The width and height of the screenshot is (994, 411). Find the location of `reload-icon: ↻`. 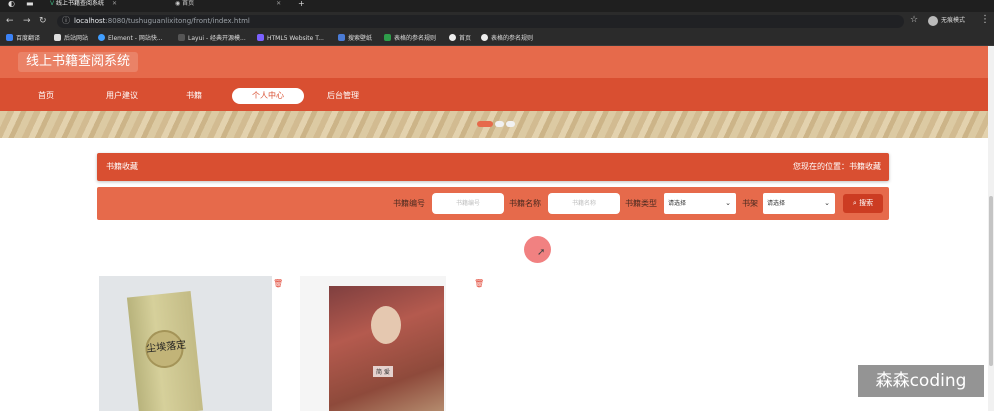

reload-icon: ↻ is located at coordinates (43, 21).